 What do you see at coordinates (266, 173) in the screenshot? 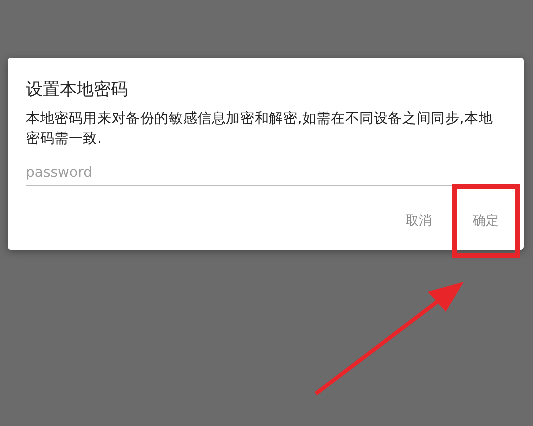
I see `password-field: password` at bounding box center [266, 173].